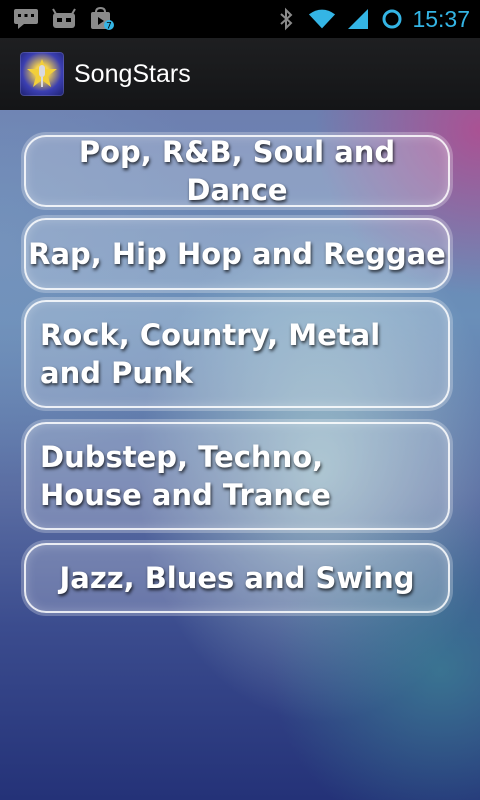 This screenshot has height=800, width=480. I want to click on notification-icons: 7, so click(58, 19).